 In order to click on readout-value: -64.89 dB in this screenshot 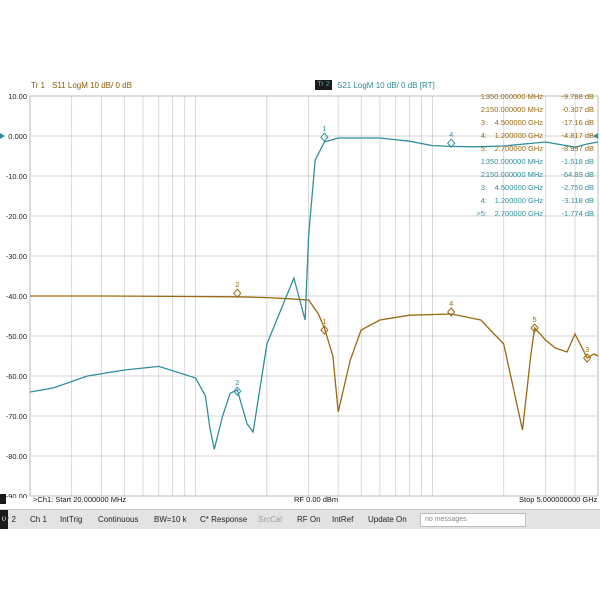, I will do `click(577, 174)`.